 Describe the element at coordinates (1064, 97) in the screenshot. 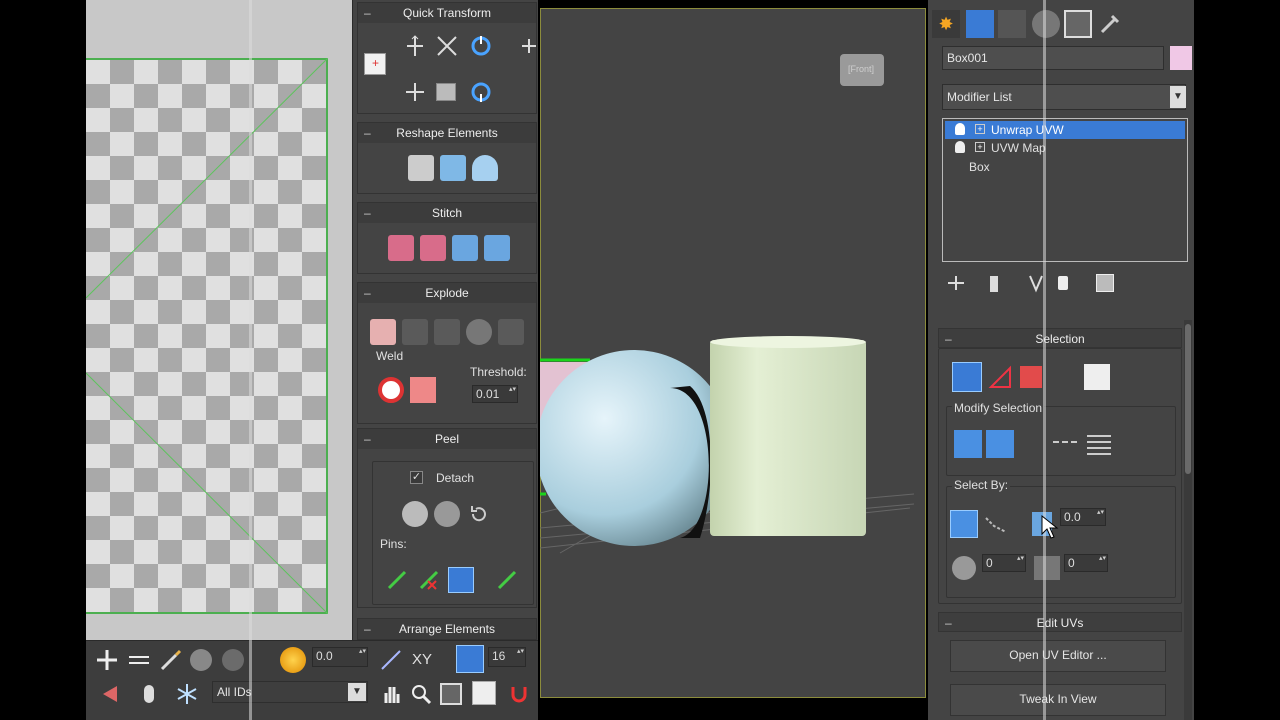

I see `modifier-list-dropdown: Modifier List` at that location.